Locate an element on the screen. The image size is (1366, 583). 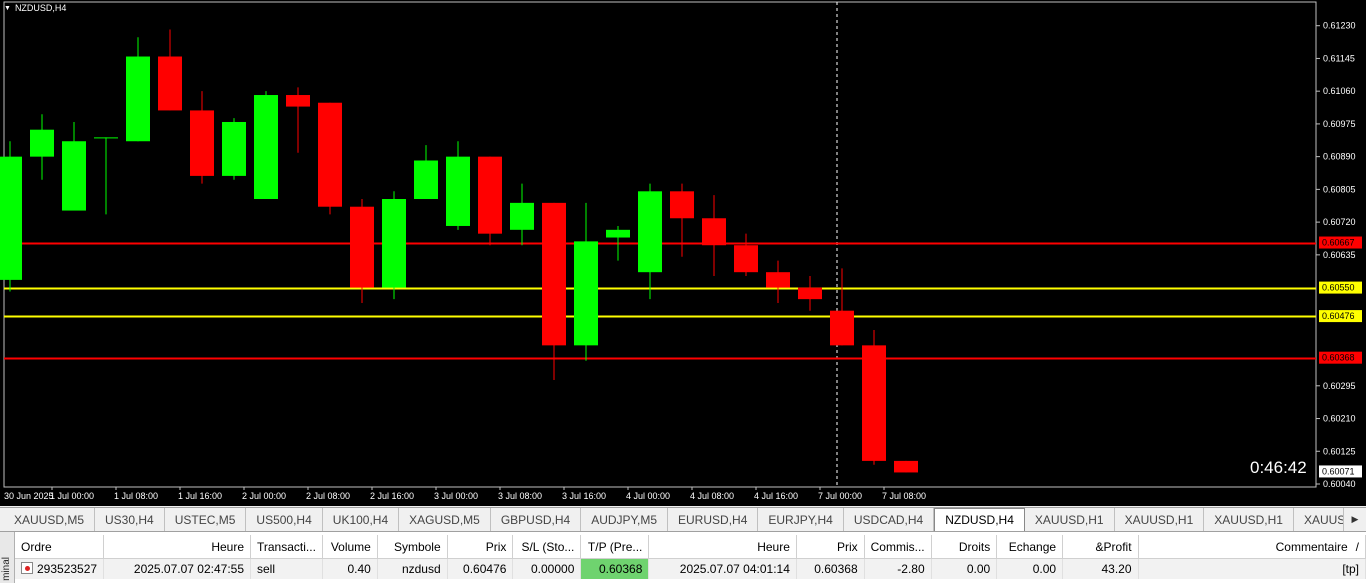
time-tick-label: 4 Jul 16:00 is located at coordinates (776, 496).